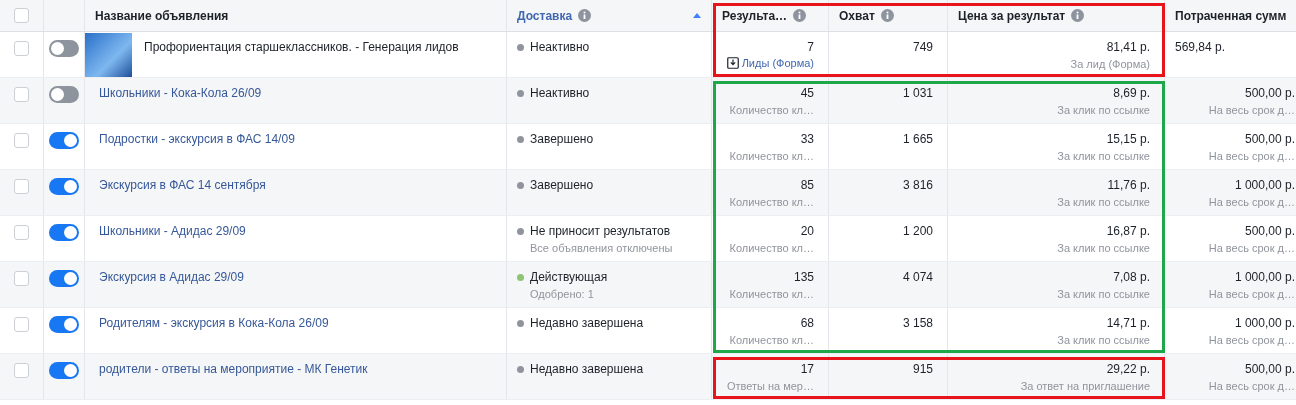 Image resolution: width=1296 pixels, height=405 pixels. What do you see at coordinates (917, 185) in the screenshot?
I see `reach-value: 3 816` at bounding box center [917, 185].